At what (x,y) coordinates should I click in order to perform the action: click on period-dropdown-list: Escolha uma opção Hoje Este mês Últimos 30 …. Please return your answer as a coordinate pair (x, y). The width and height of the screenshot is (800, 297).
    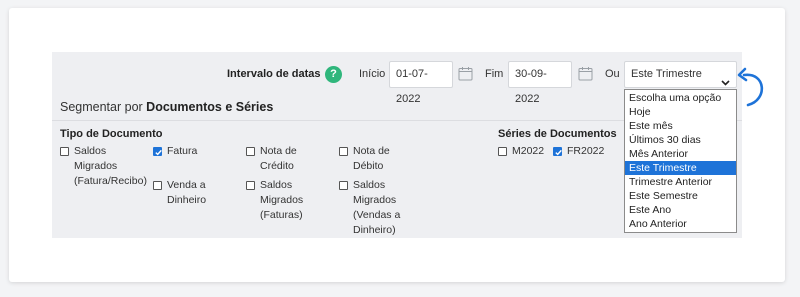
    Looking at the image, I should click on (680, 161).